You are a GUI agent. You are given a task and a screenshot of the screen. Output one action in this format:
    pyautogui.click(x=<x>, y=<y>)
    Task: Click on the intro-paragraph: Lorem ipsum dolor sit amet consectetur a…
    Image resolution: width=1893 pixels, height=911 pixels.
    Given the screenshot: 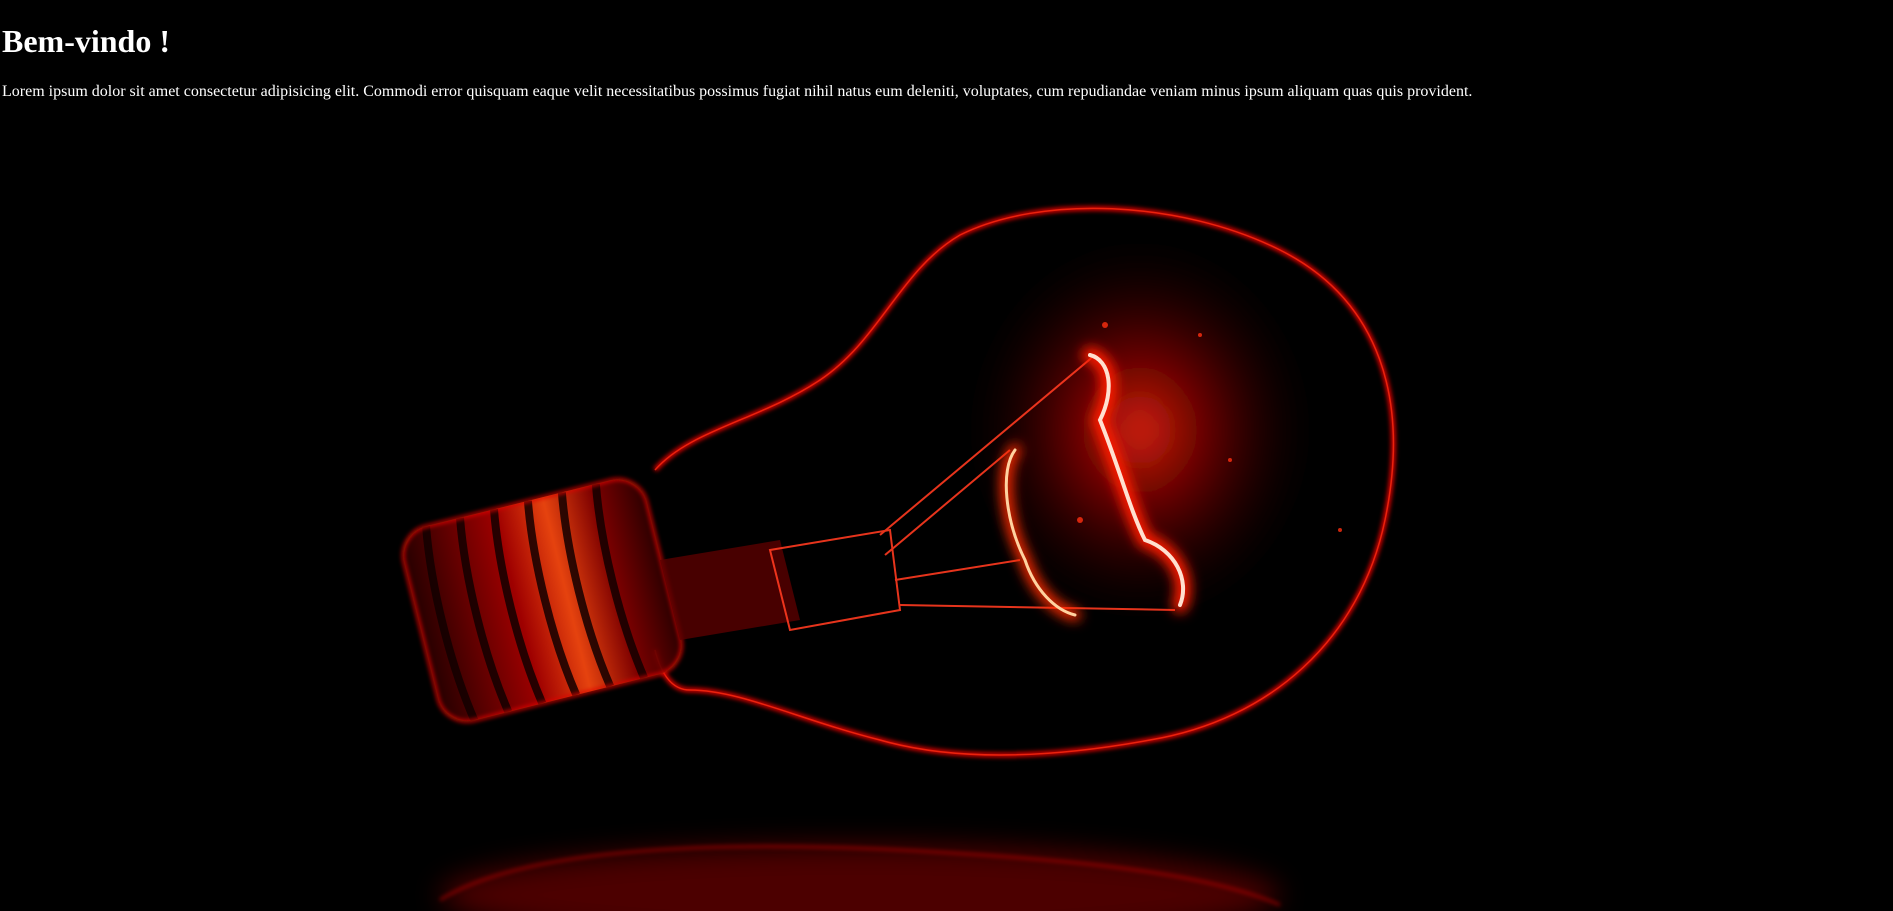 What is the action you would take?
    pyautogui.click(x=737, y=91)
    